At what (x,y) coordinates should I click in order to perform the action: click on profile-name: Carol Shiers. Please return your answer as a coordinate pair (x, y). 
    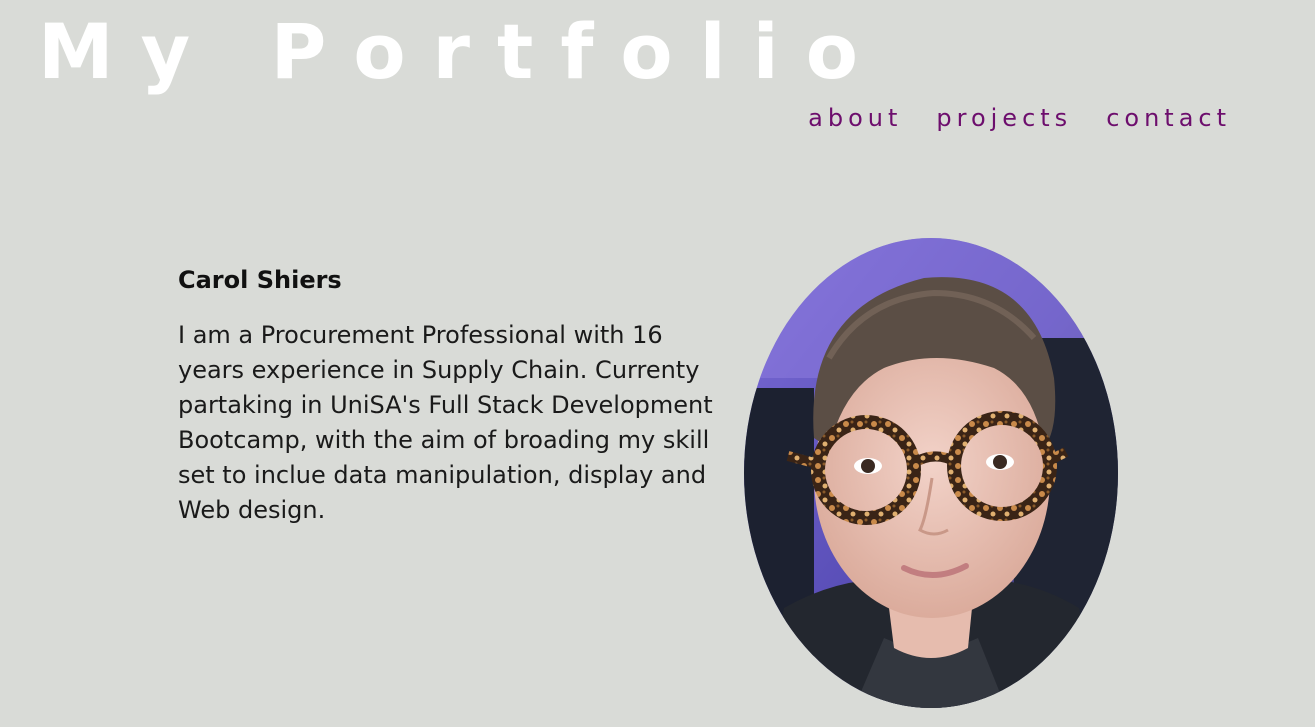
    Looking at the image, I should click on (260, 280).